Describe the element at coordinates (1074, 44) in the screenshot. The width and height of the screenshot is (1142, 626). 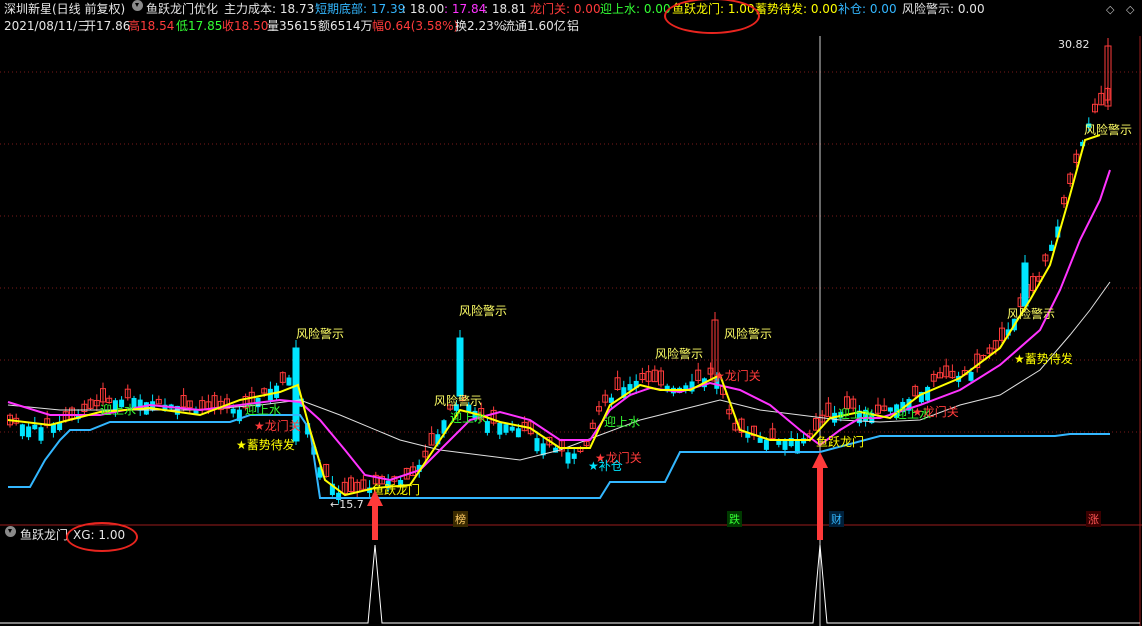
I see `high-price-mark: 30.82` at that location.